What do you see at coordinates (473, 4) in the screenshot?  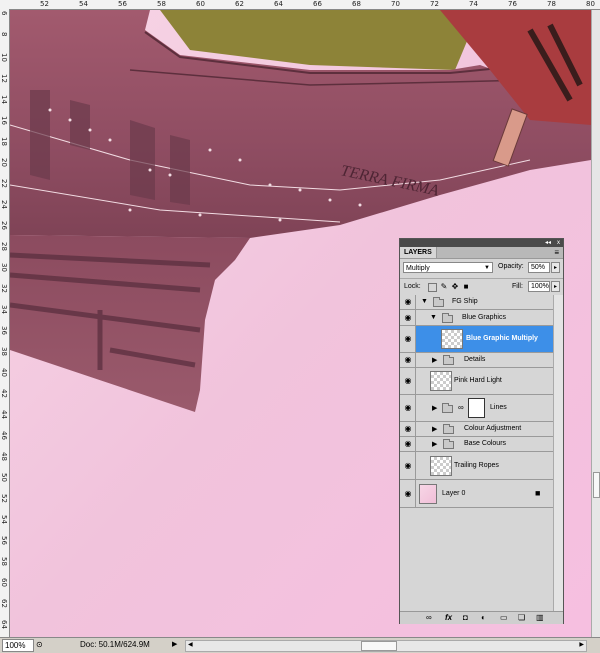 I see `ruler-tick-label: 74` at bounding box center [473, 4].